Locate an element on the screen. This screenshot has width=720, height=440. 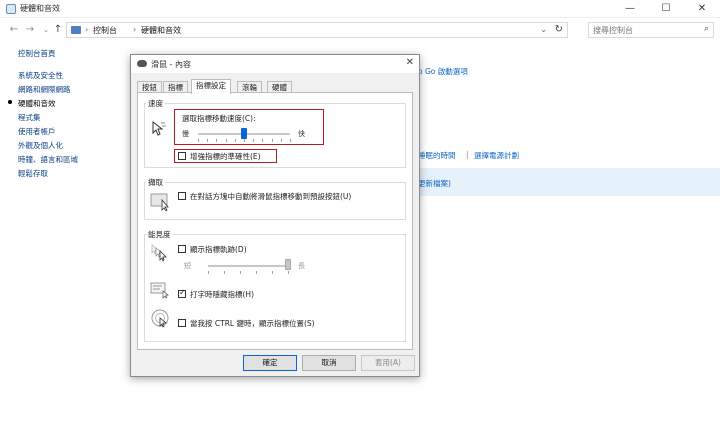
address-bar: › 控制台 › 硬體和音效 ⌄ ↻ is located at coordinates (317, 30).